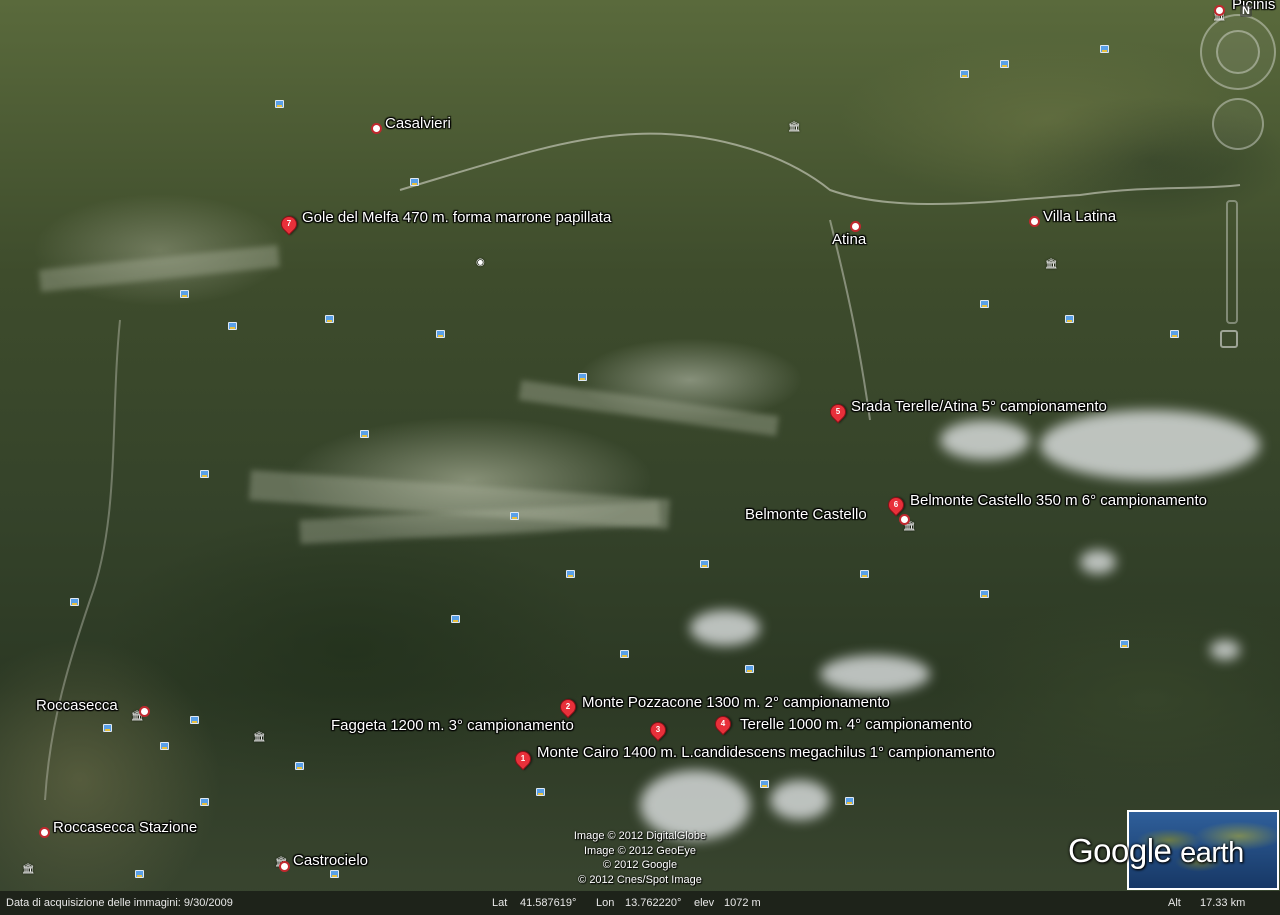 This screenshot has width=1280, height=915. Describe the element at coordinates (1246, 11) in the screenshot. I see `north-up-button: N` at that location.